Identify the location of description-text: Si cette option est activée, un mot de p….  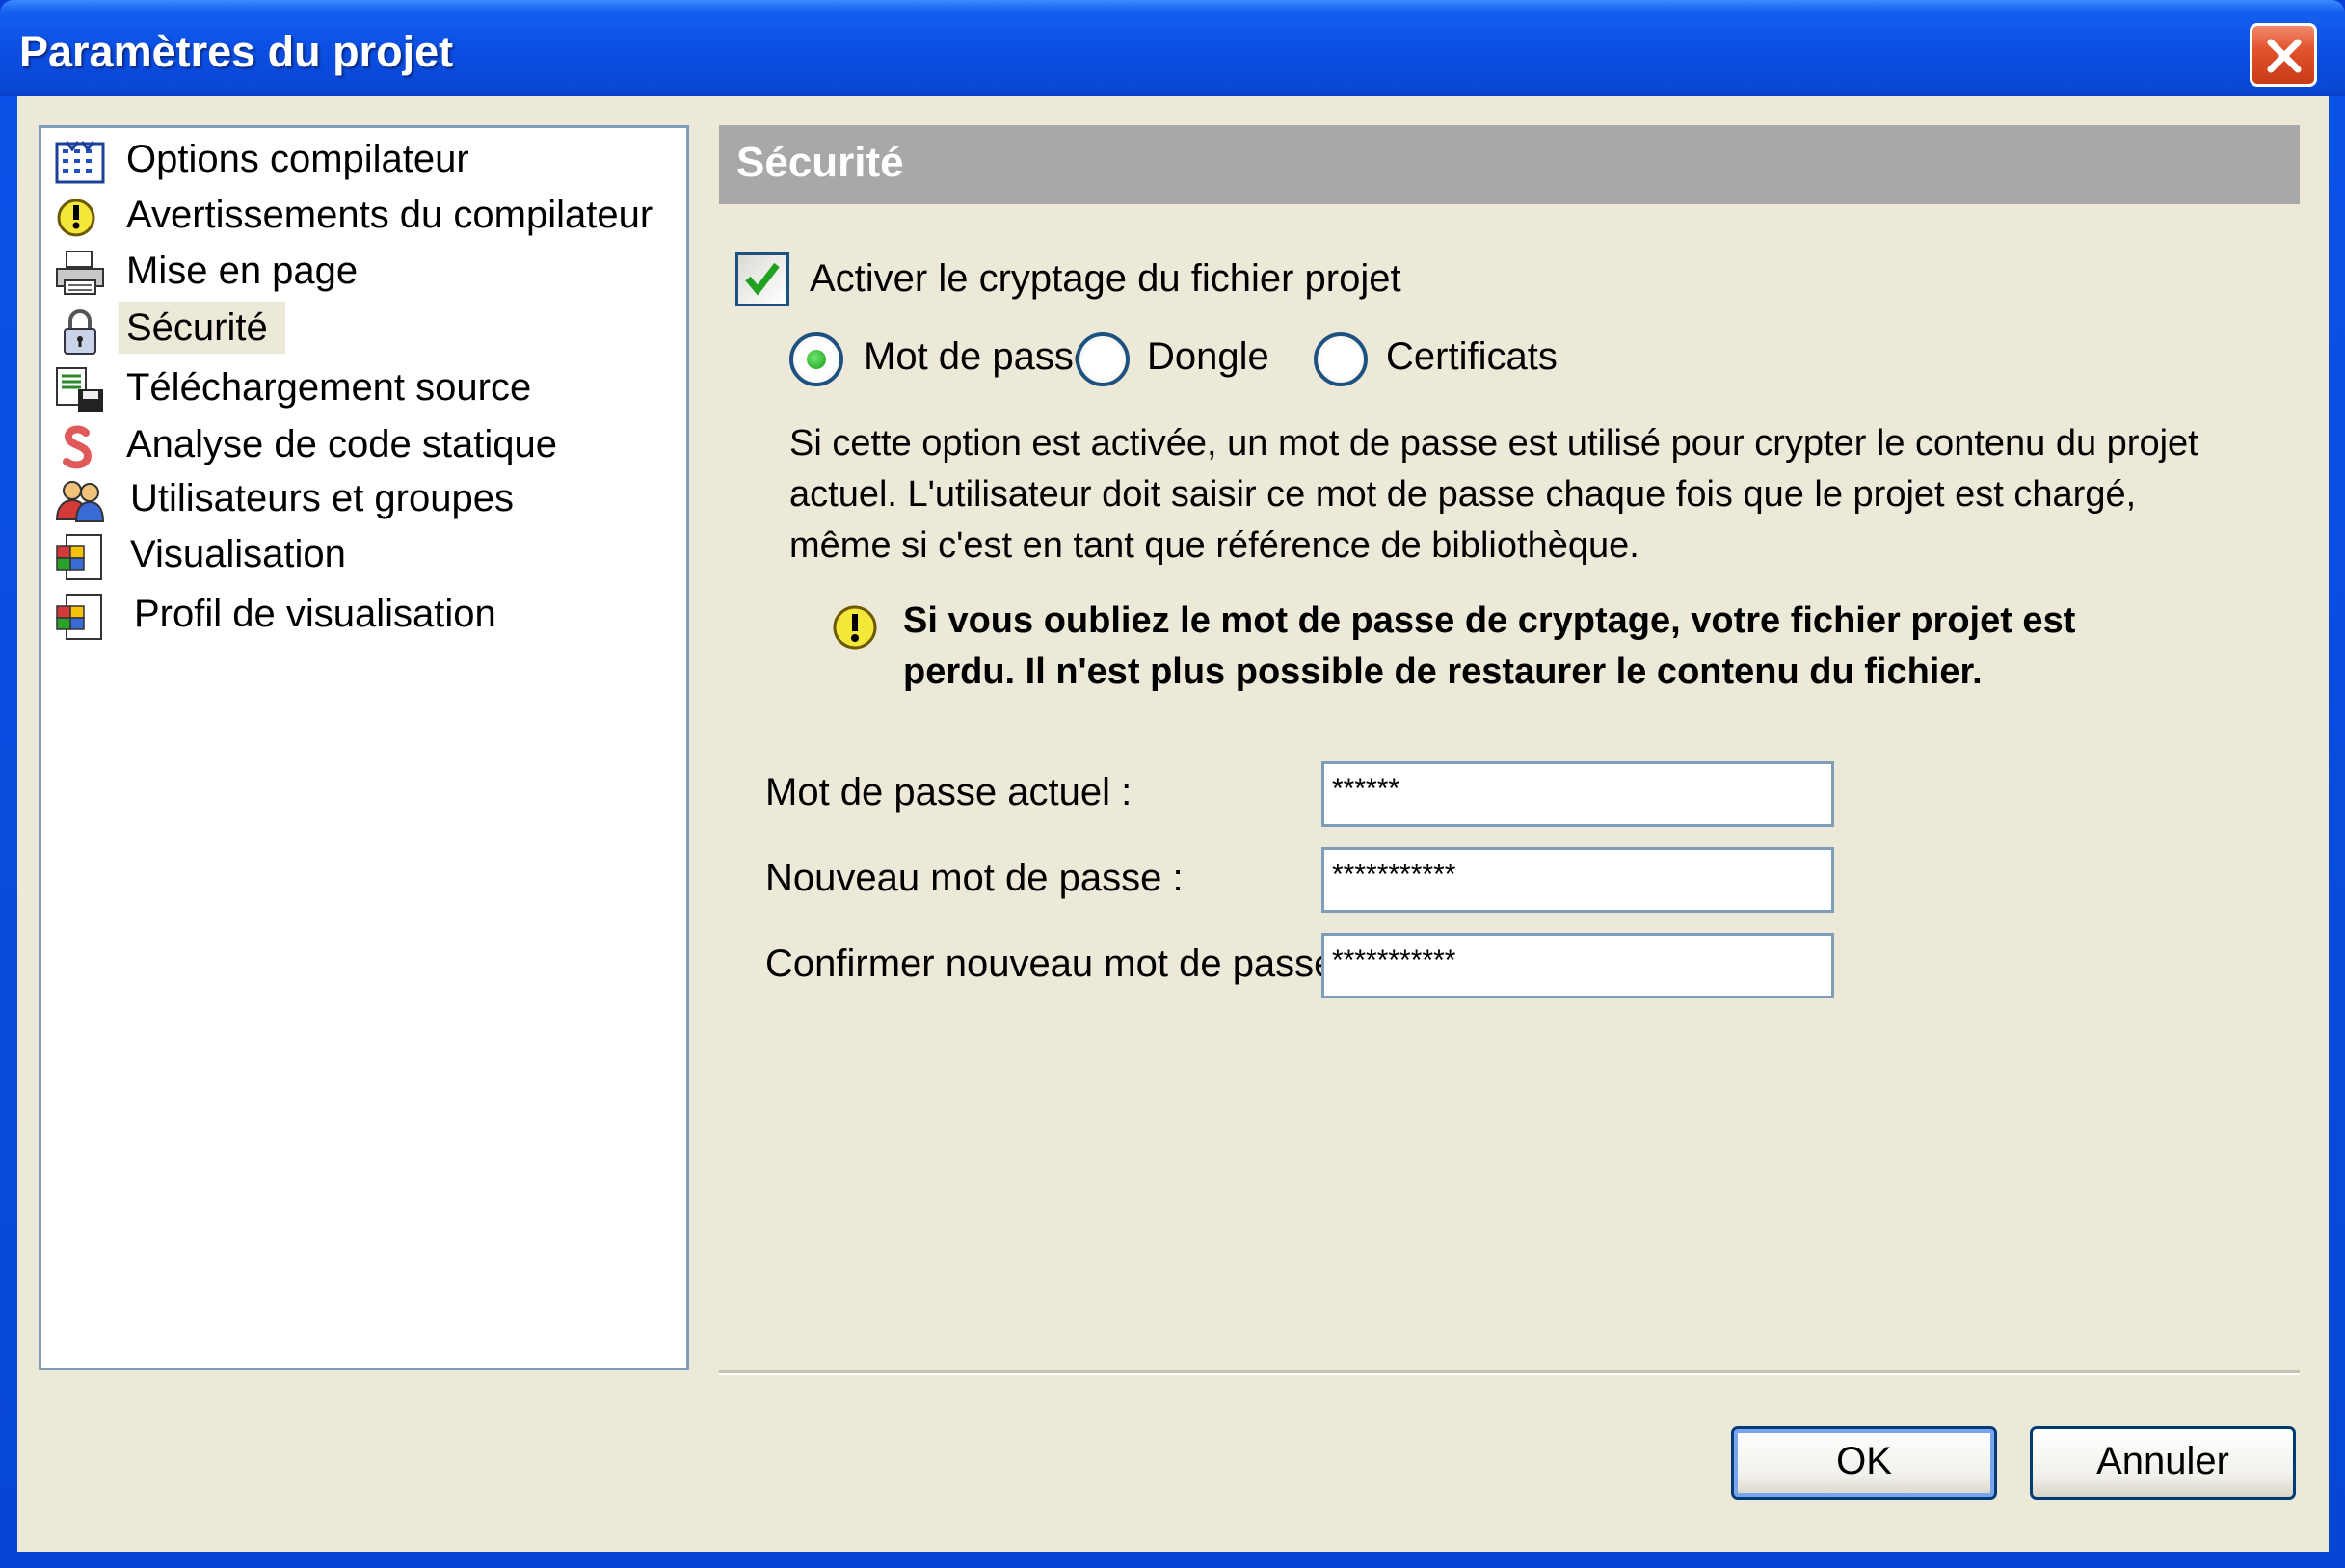
(1494, 495).